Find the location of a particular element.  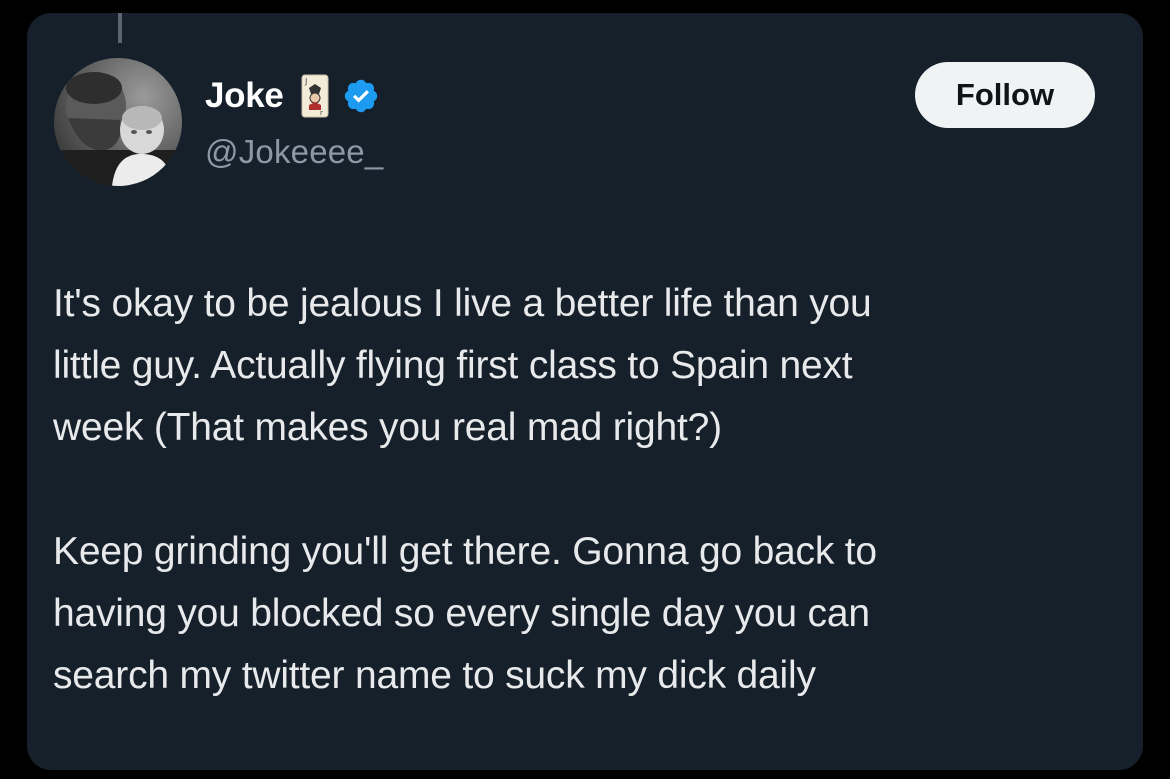

svg-text: r is located at coordinates (321, 113).